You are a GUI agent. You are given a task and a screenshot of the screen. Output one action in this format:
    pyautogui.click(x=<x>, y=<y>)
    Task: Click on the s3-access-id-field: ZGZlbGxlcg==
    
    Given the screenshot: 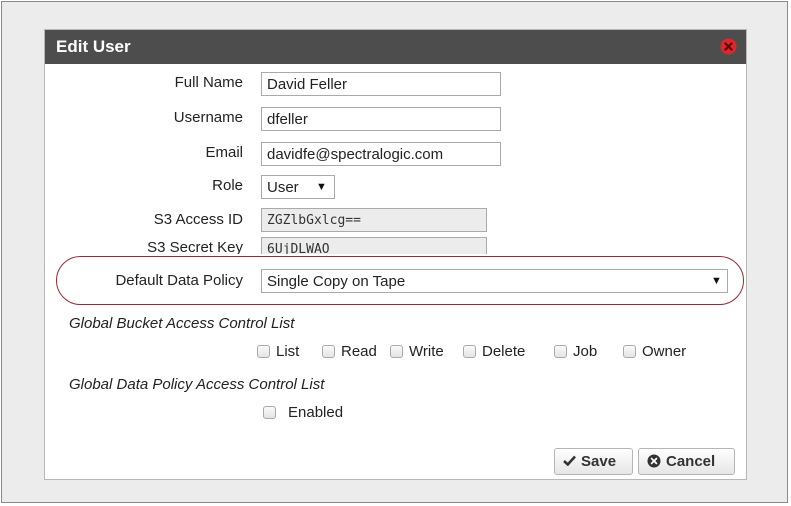 What is the action you would take?
    pyautogui.click(x=374, y=220)
    